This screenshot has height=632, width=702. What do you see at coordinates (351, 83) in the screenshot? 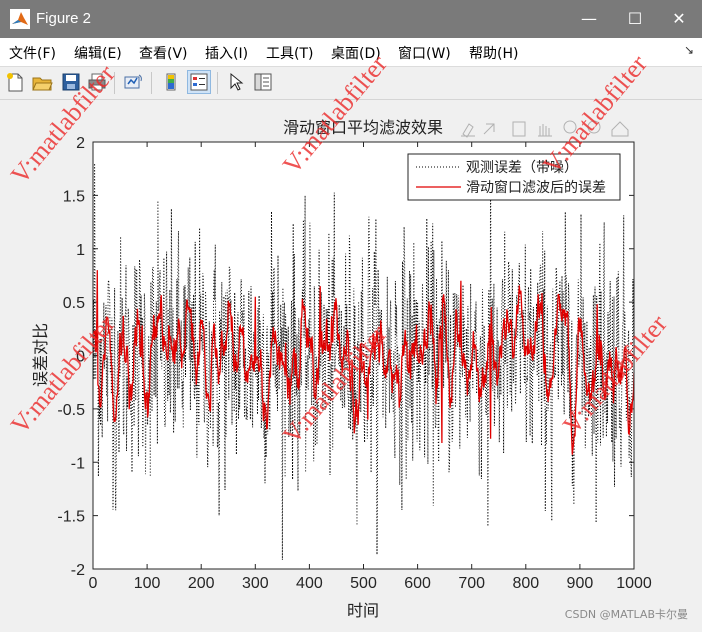
I see `toolbar` at bounding box center [351, 83].